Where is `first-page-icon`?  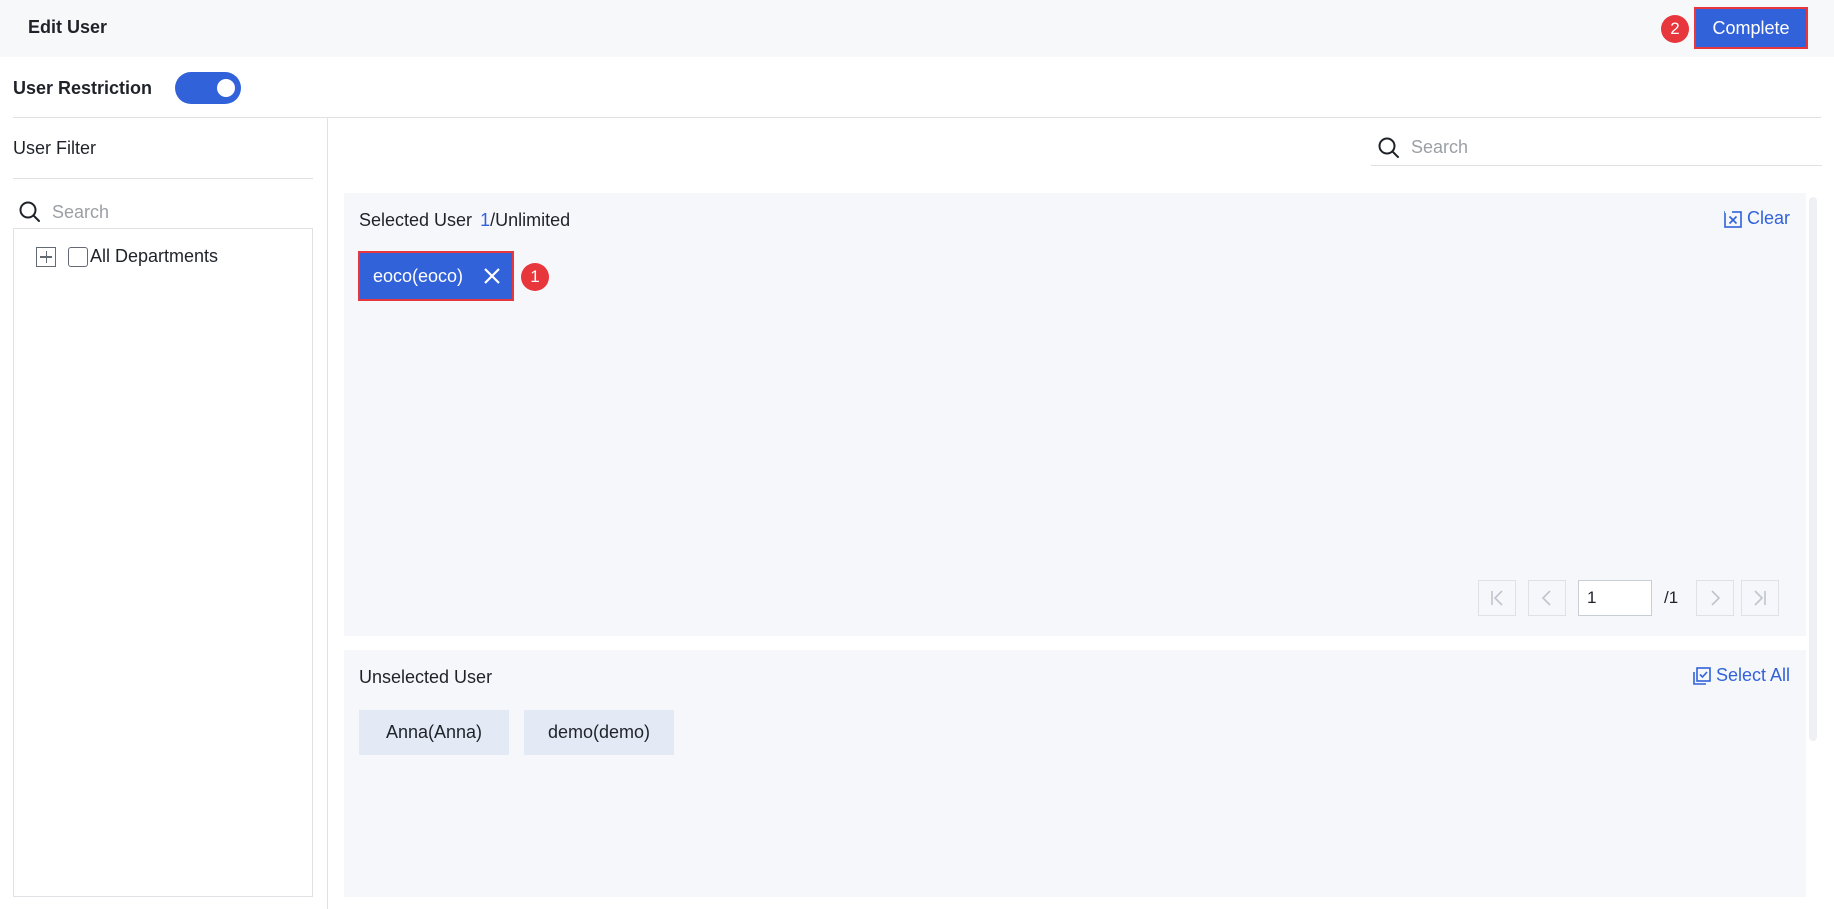 first-page-icon is located at coordinates (1497, 598).